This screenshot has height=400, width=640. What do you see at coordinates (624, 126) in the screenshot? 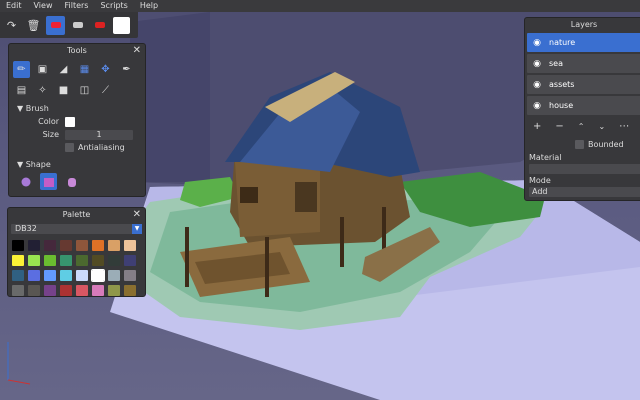
I see `more-options-icon: ⋯` at bounding box center [624, 126].